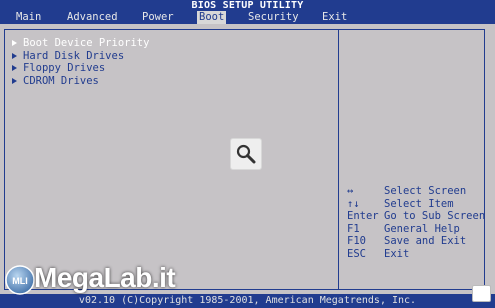 The image size is (495, 308). Describe the element at coordinates (356, 241) in the screenshot. I see `help-key: F10` at that location.